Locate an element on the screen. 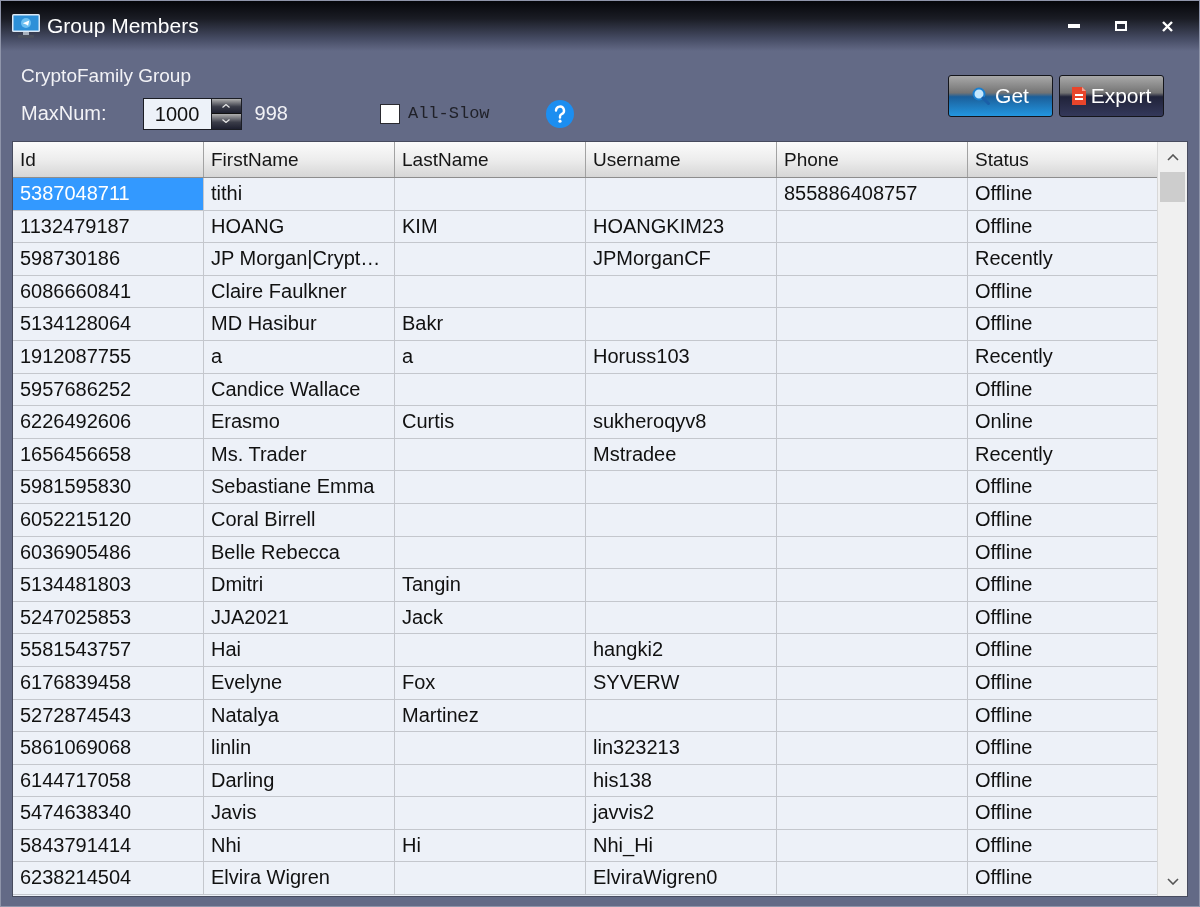 Image resolution: width=1200 pixels, height=907 pixels. monitor-icon is located at coordinates (26, 26).